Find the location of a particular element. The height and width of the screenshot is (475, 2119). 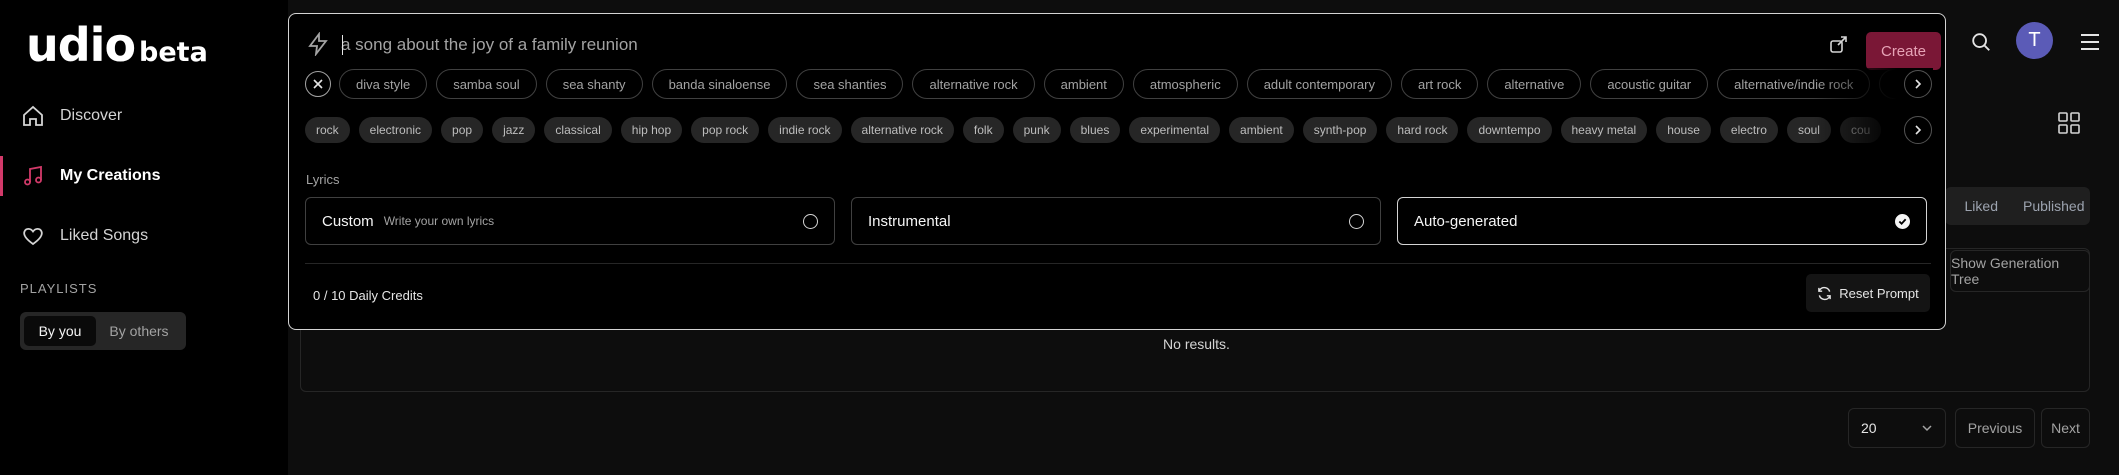

tab-published: Published is located at coordinates (2054, 206).